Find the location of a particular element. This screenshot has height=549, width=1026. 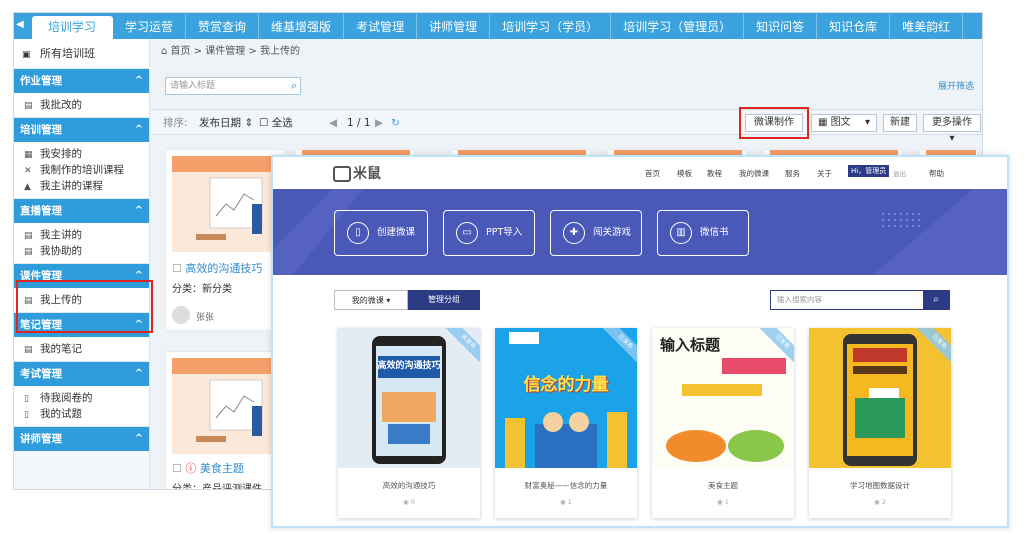

breadcrumb-current: 我上传的 is located at coordinates (280, 51).